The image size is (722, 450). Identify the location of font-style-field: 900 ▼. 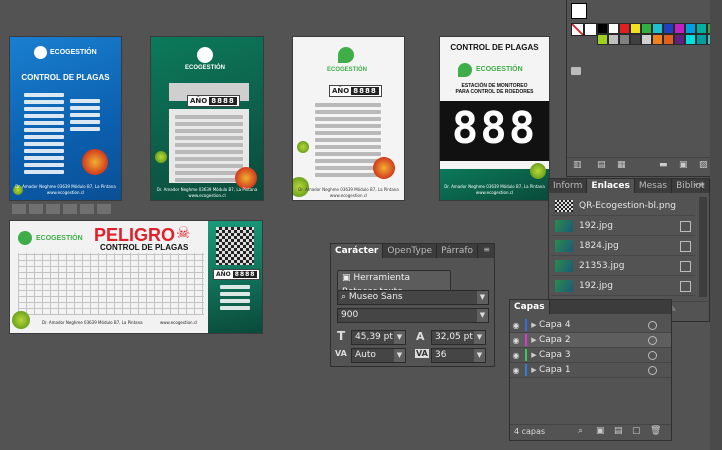
(413, 315).